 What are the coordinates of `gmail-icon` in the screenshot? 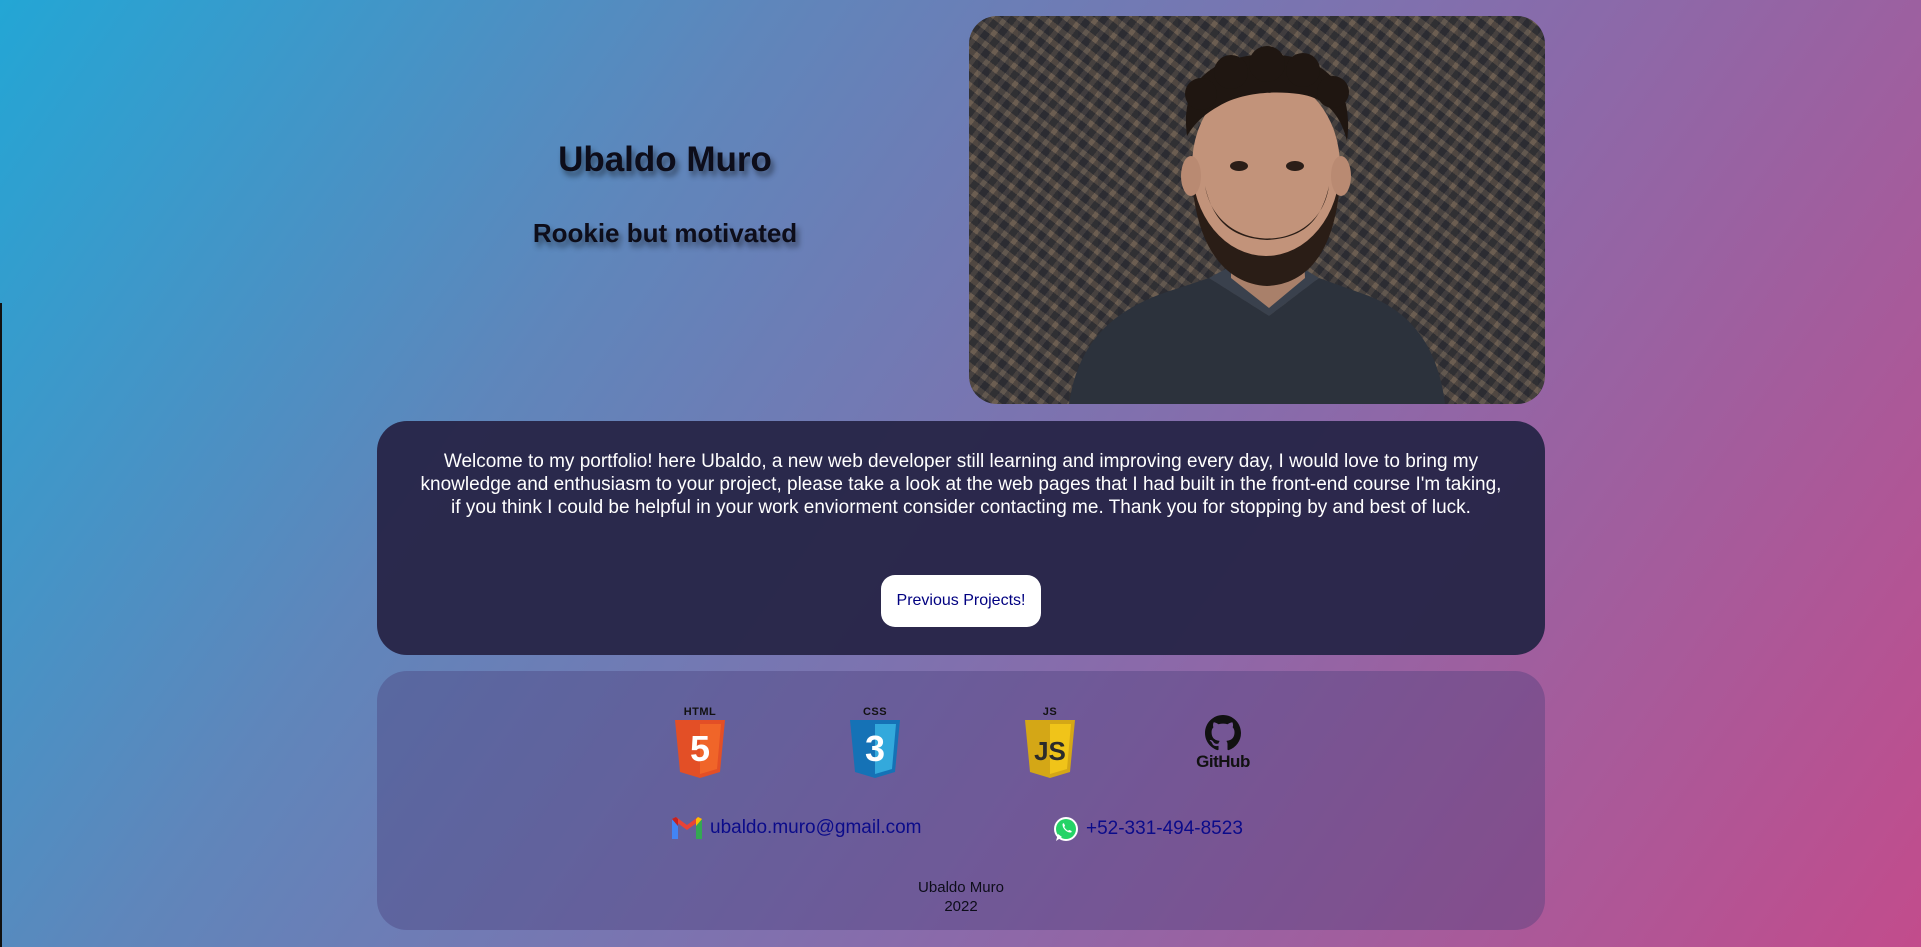 It's located at (687, 828).